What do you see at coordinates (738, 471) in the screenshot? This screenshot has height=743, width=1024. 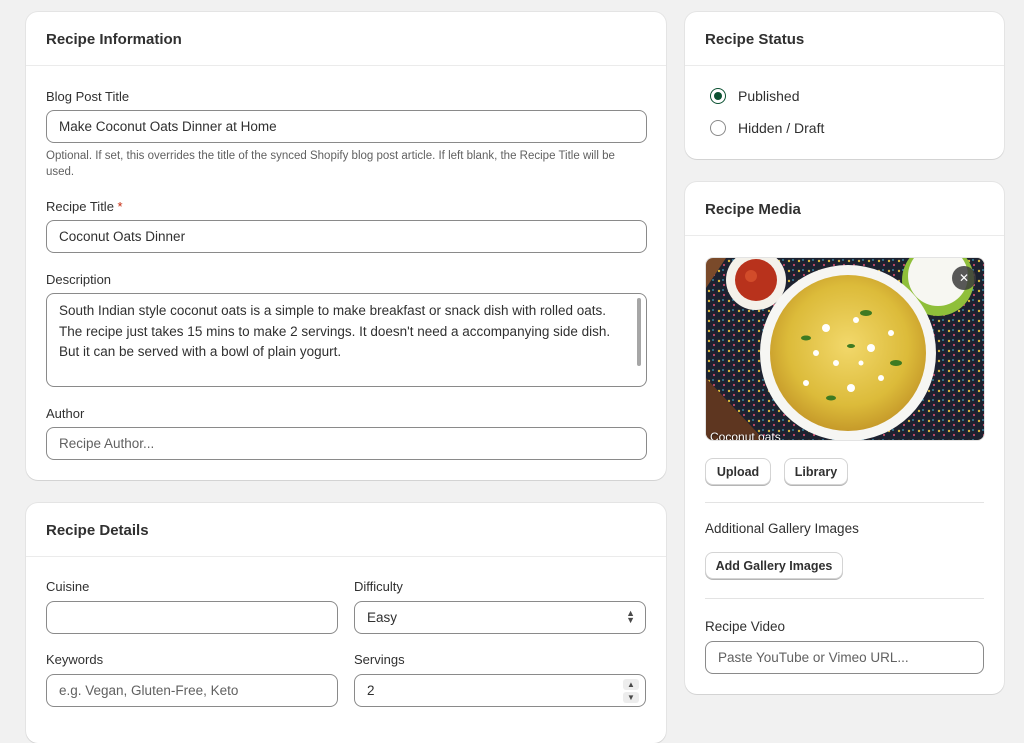 I see `upload-button: Upload` at bounding box center [738, 471].